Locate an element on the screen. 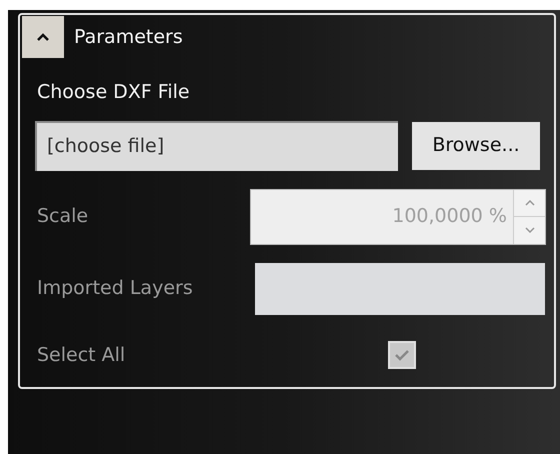 This screenshot has height=454, width=560. file-label: Choose DXF File is located at coordinates (114, 92).